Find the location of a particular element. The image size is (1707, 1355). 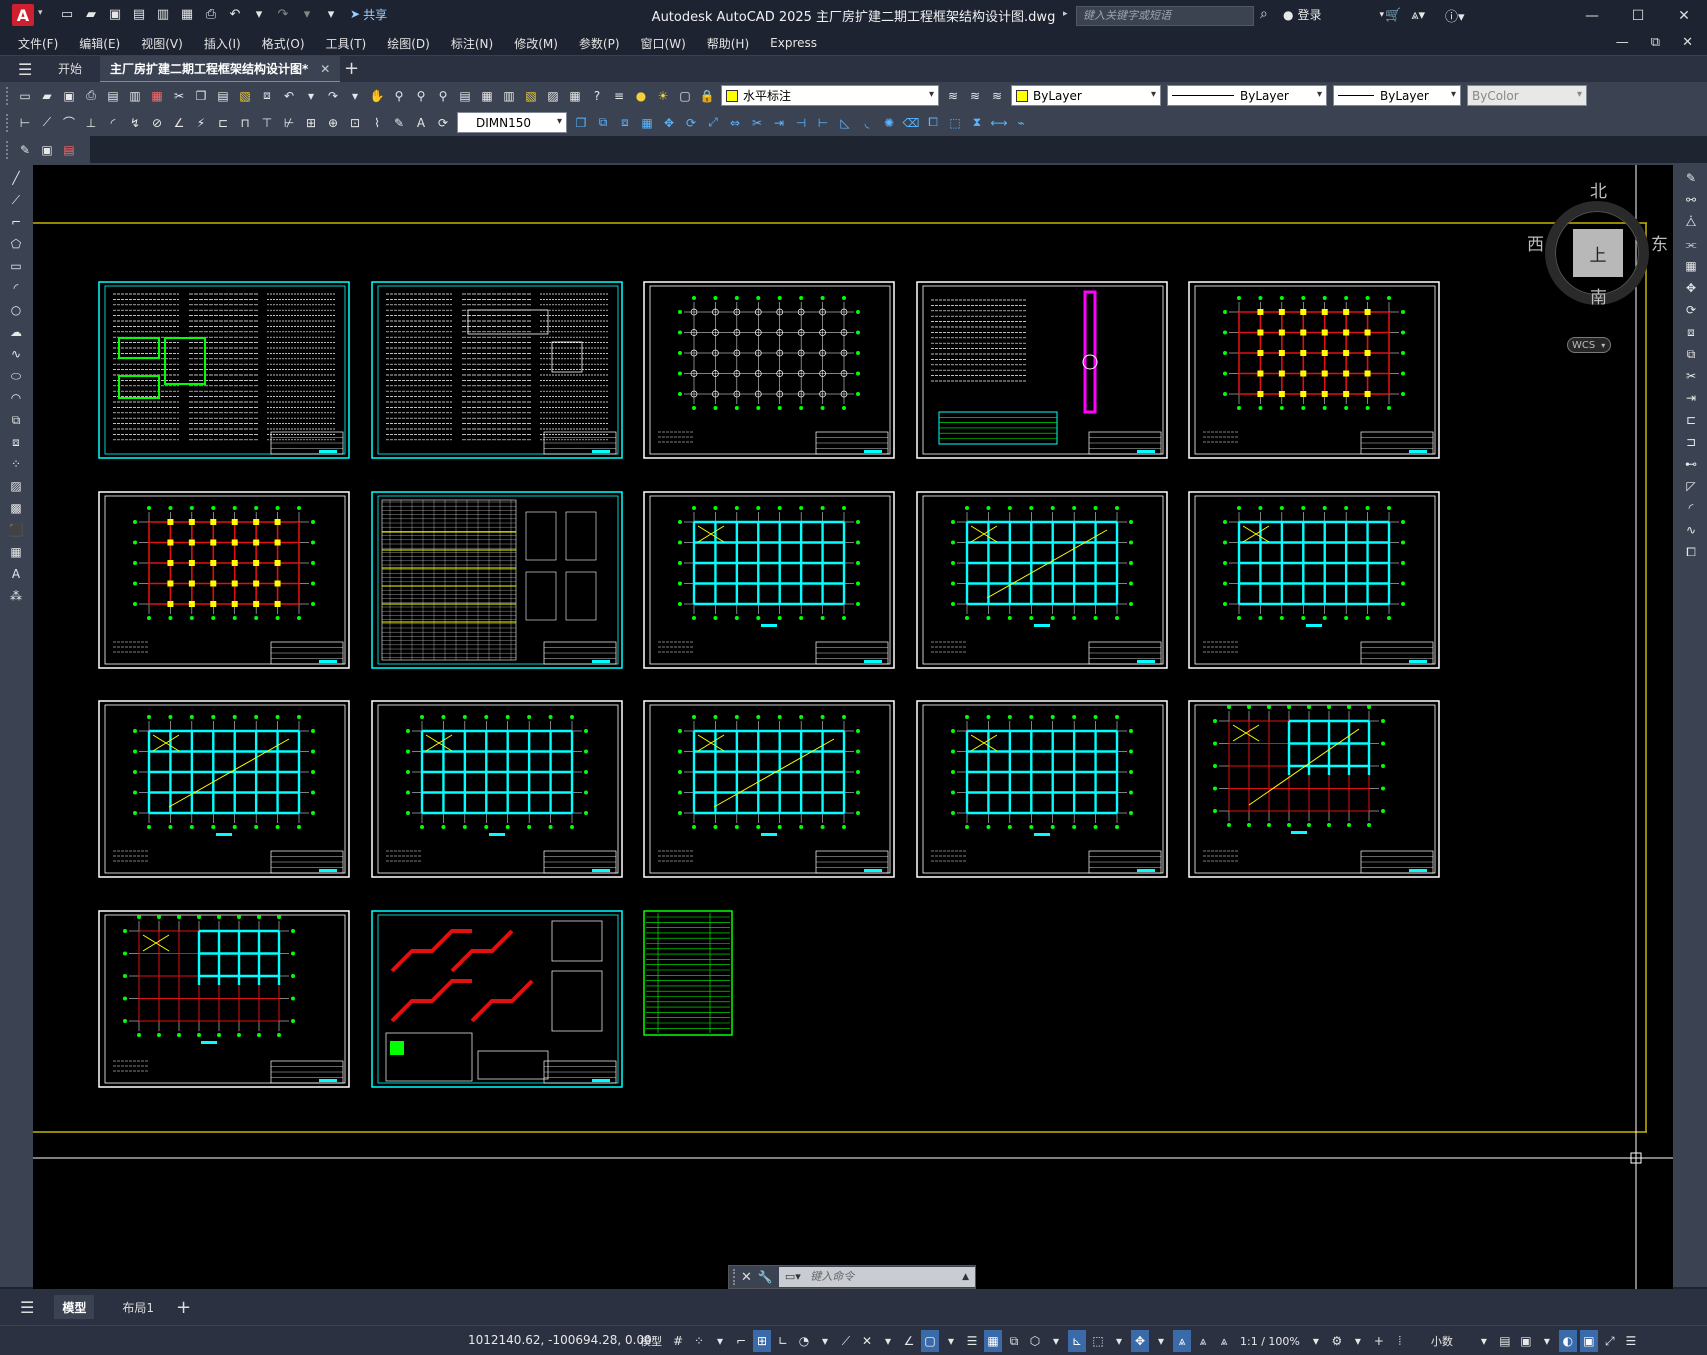

markup-icon: ▨ is located at coordinates (553, 96).